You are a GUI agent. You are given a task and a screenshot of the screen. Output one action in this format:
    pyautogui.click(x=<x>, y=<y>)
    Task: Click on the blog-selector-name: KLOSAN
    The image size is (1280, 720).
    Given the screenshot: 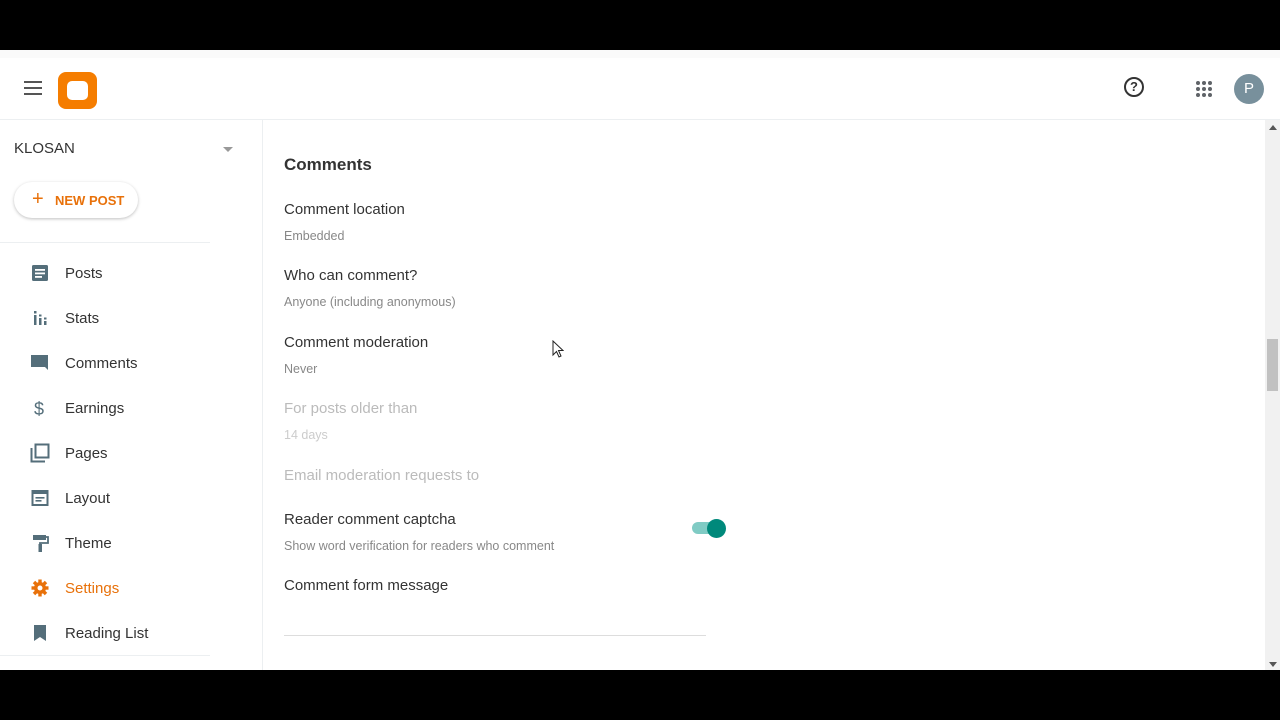 What is the action you would take?
    pyautogui.click(x=44, y=148)
    